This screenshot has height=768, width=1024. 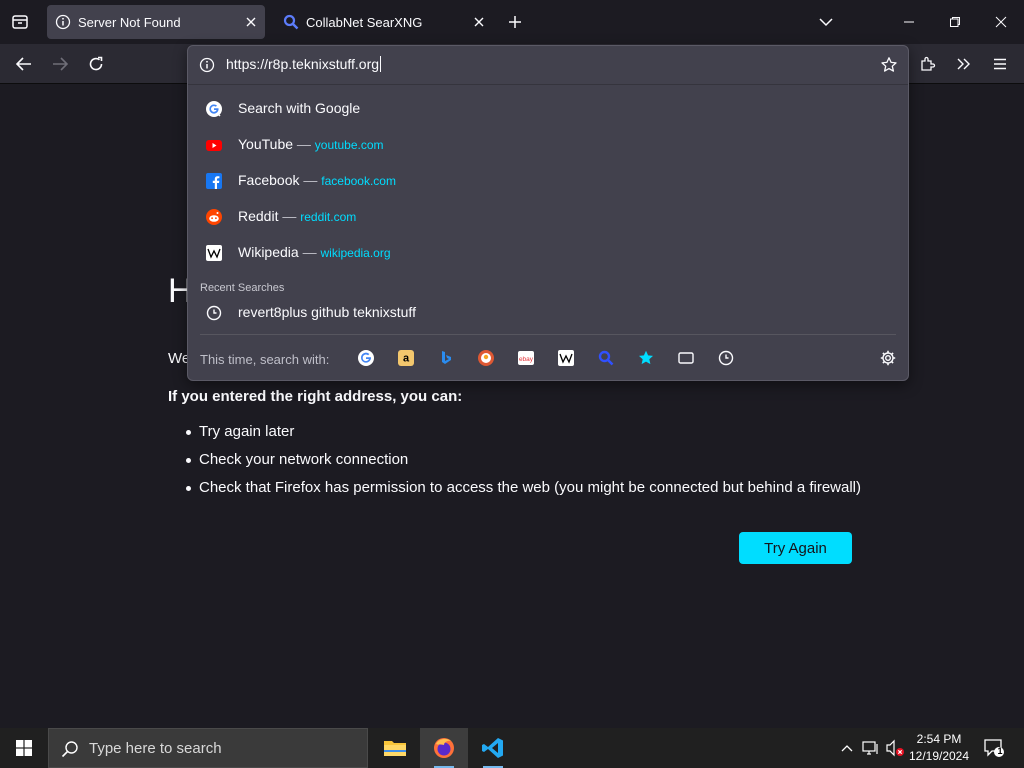 What do you see at coordinates (955, 22) in the screenshot?
I see `restore-icon` at bounding box center [955, 22].